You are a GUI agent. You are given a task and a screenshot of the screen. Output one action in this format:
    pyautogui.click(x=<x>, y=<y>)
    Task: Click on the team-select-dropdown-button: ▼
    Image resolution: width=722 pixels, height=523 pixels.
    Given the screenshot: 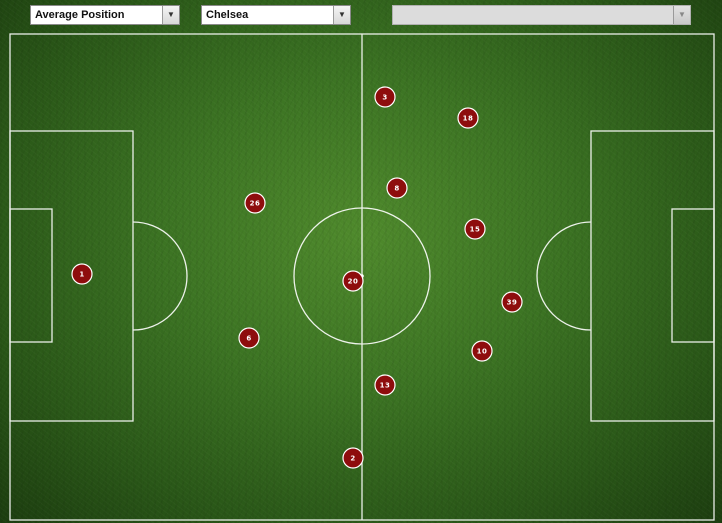 What is the action you would take?
    pyautogui.click(x=341, y=15)
    